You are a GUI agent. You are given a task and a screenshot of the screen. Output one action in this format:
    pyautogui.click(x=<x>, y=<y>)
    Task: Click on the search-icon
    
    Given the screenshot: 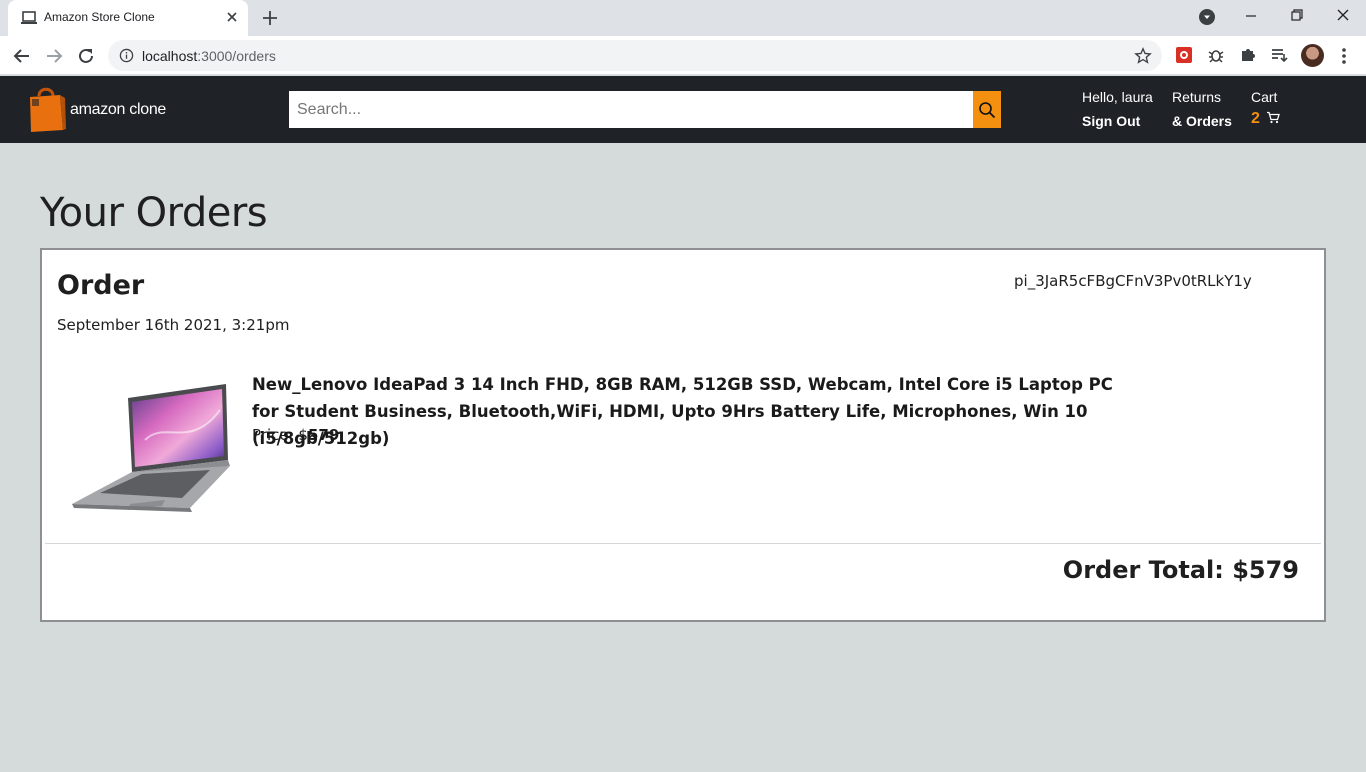 What is the action you would take?
    pyautogui.click(x=987, y=110)
    